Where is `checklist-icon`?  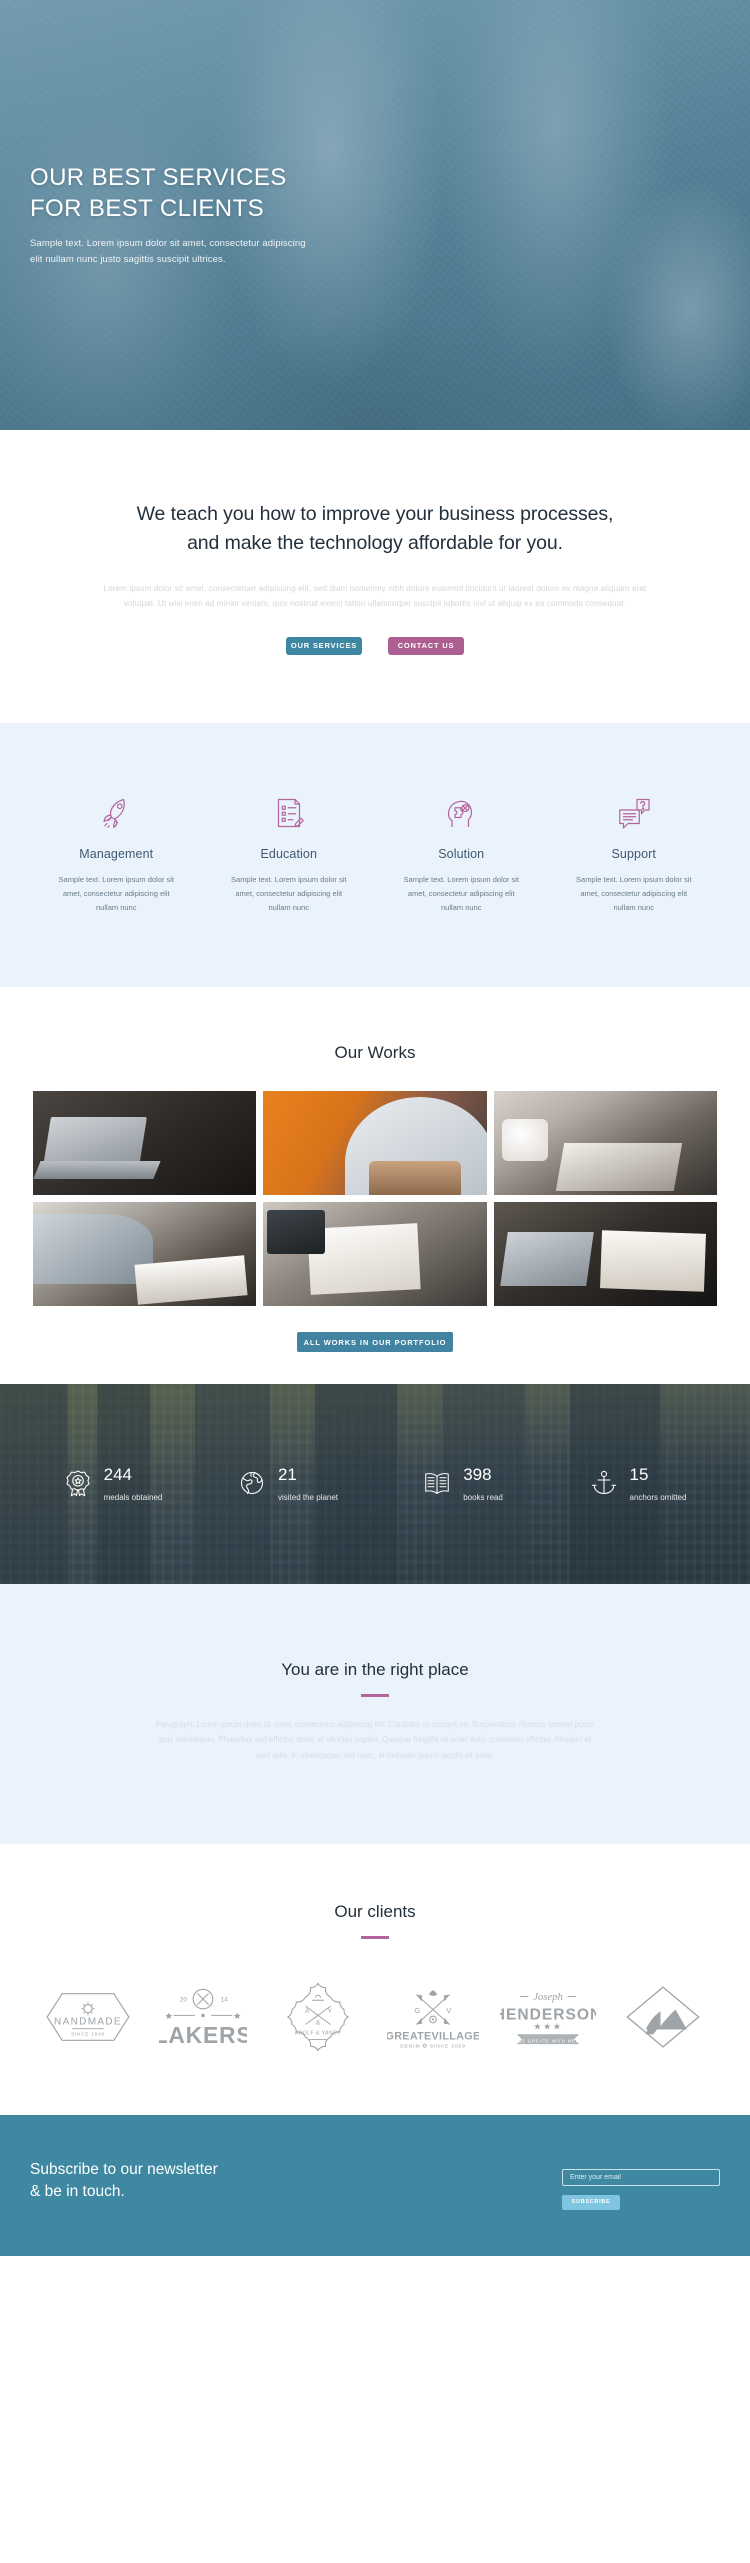
checklist-icon is located at coordinates (289, 813).